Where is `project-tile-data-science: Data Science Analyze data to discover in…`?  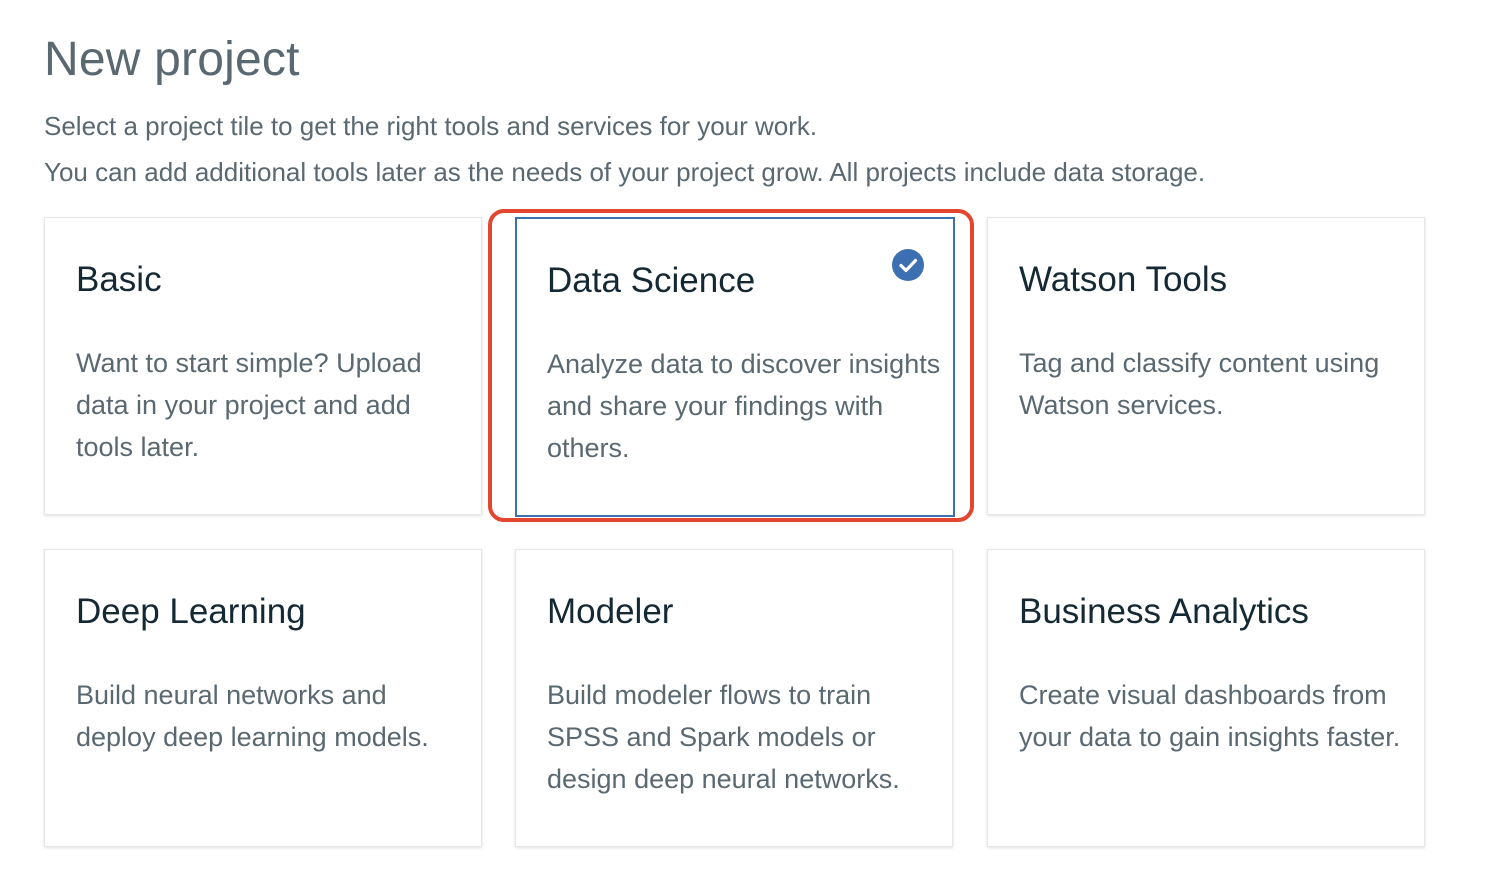
project-tile-data-science: Data Science Analyze data to discover in… is located at coordinates (735, 367).